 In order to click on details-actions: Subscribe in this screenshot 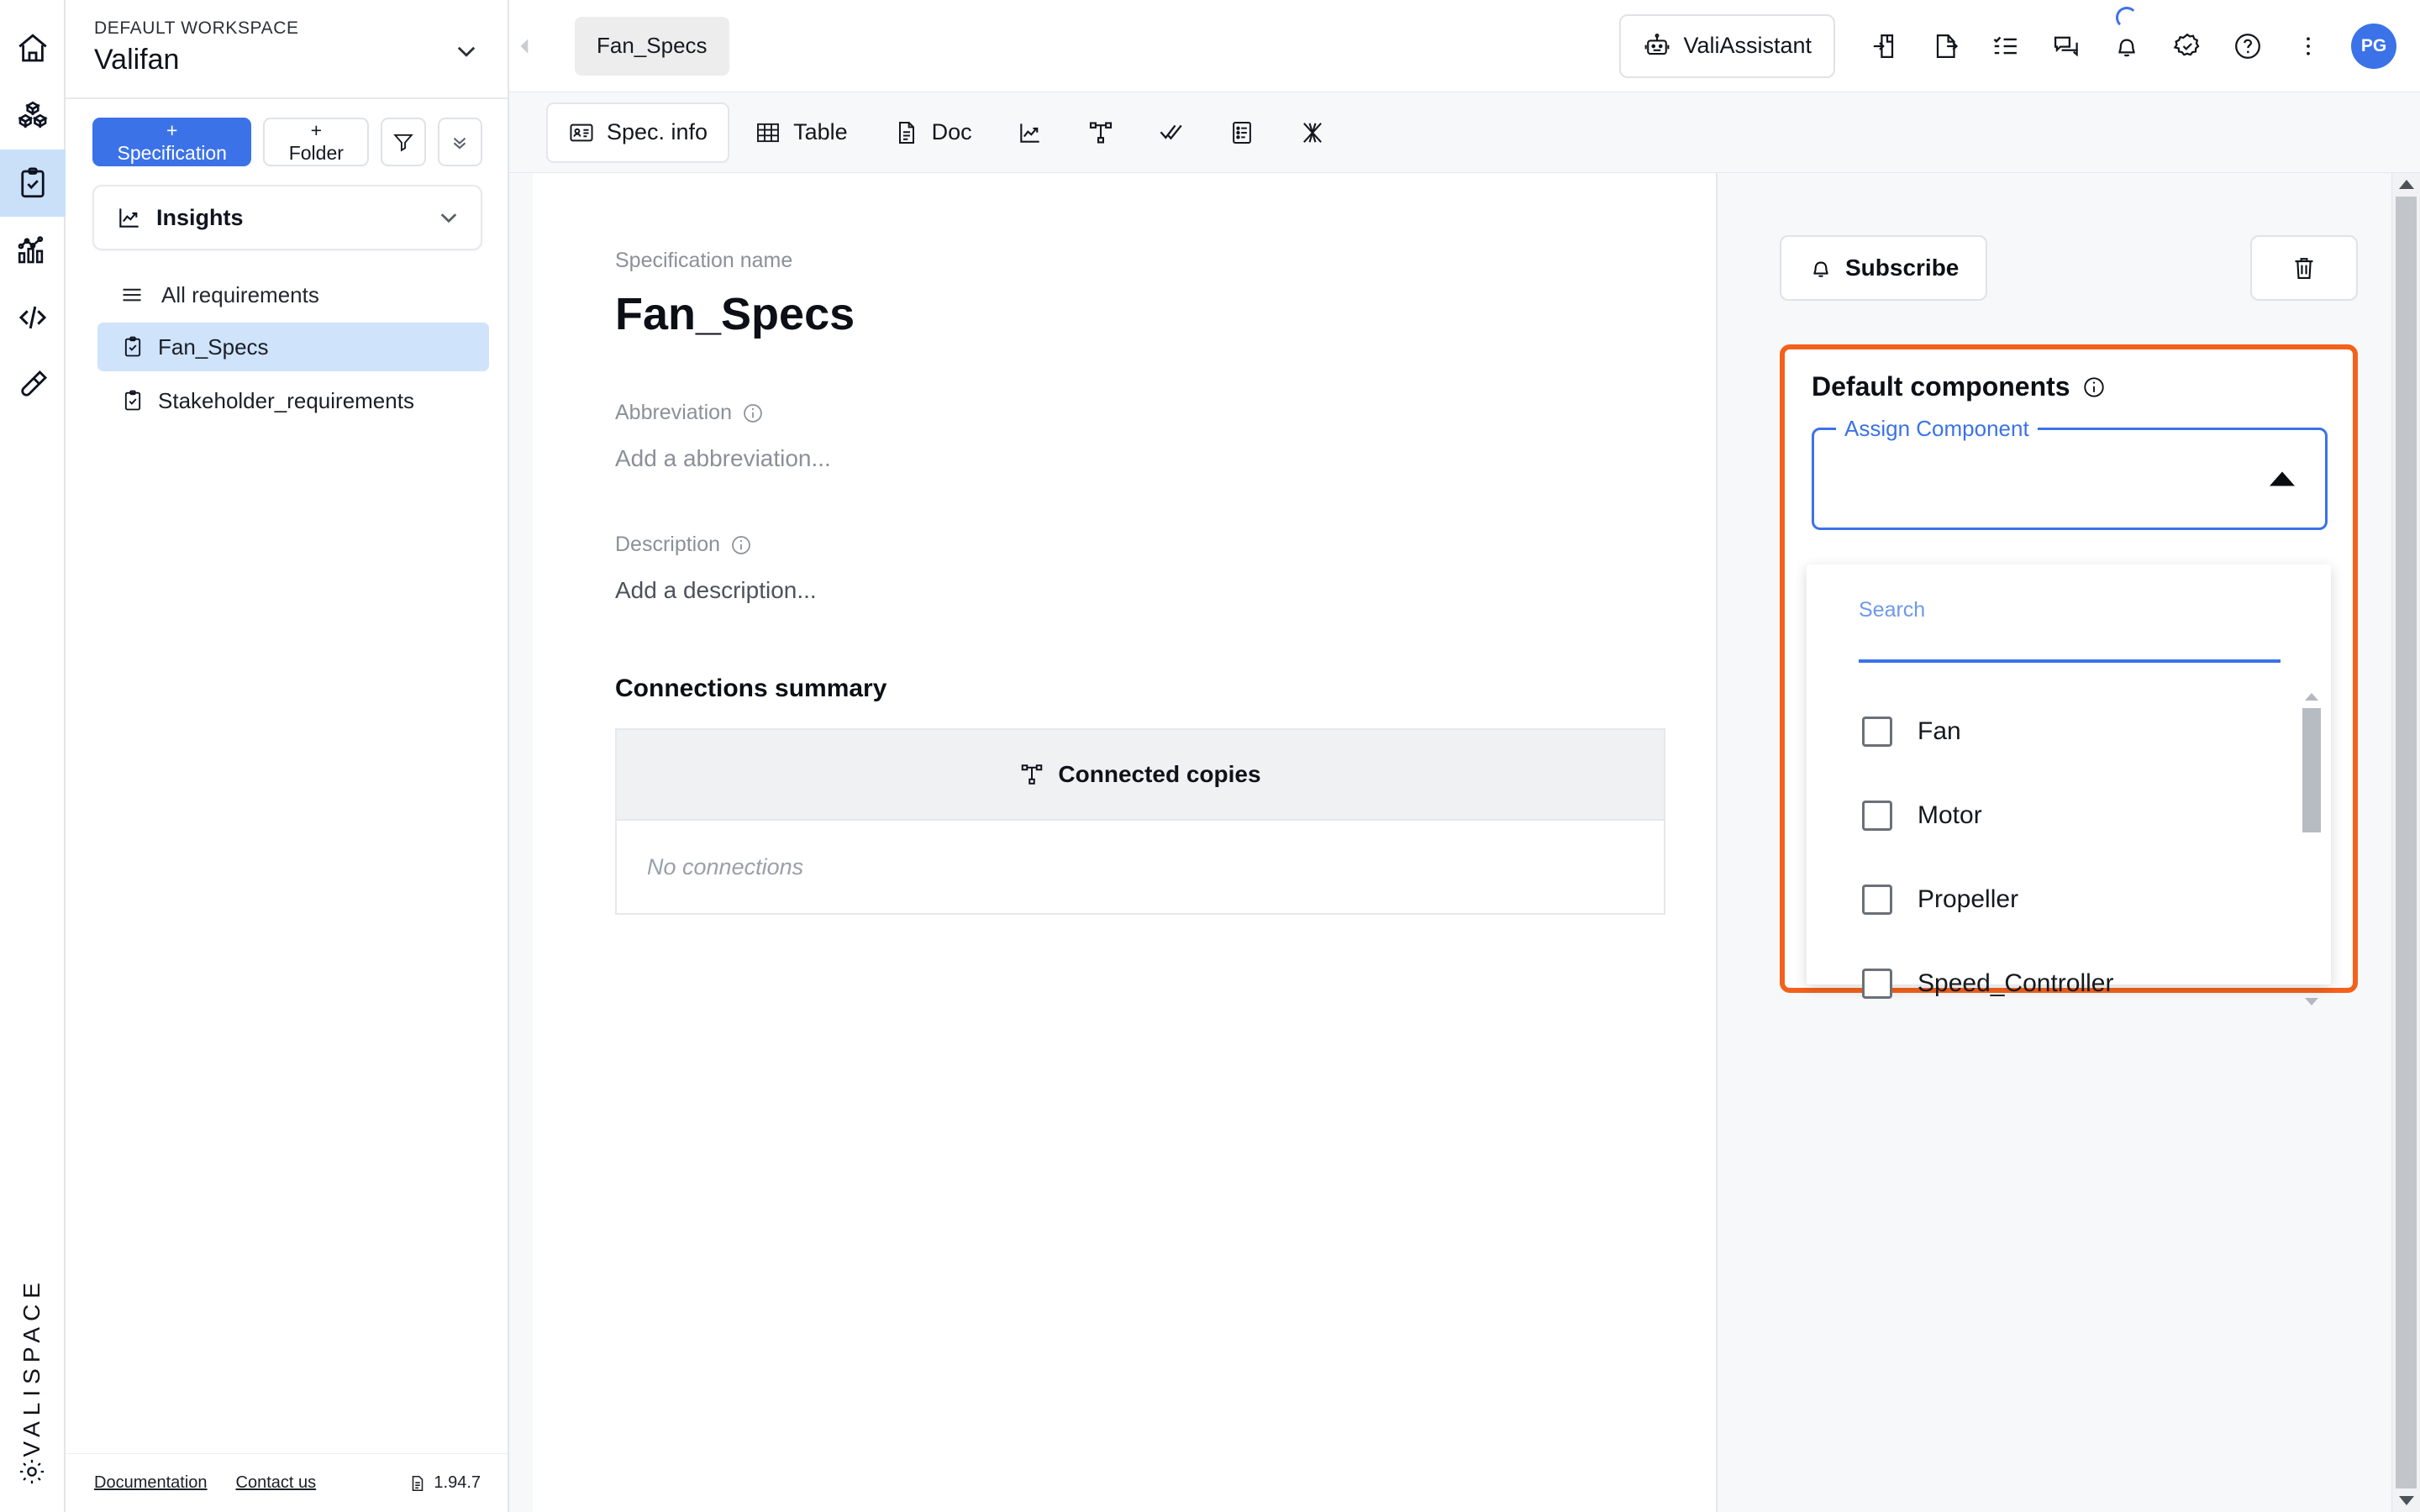, I will do `click(2069, 268)`.